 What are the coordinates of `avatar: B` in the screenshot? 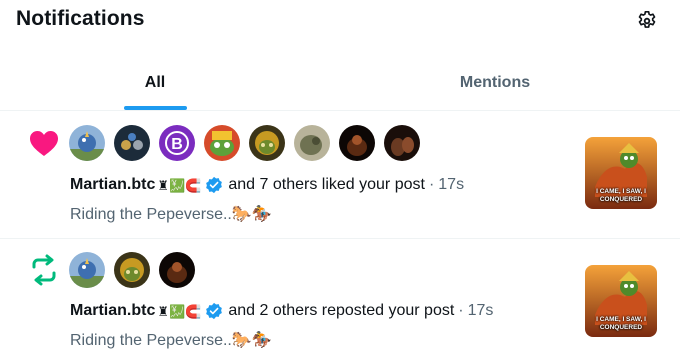 It's located at (177, 143).